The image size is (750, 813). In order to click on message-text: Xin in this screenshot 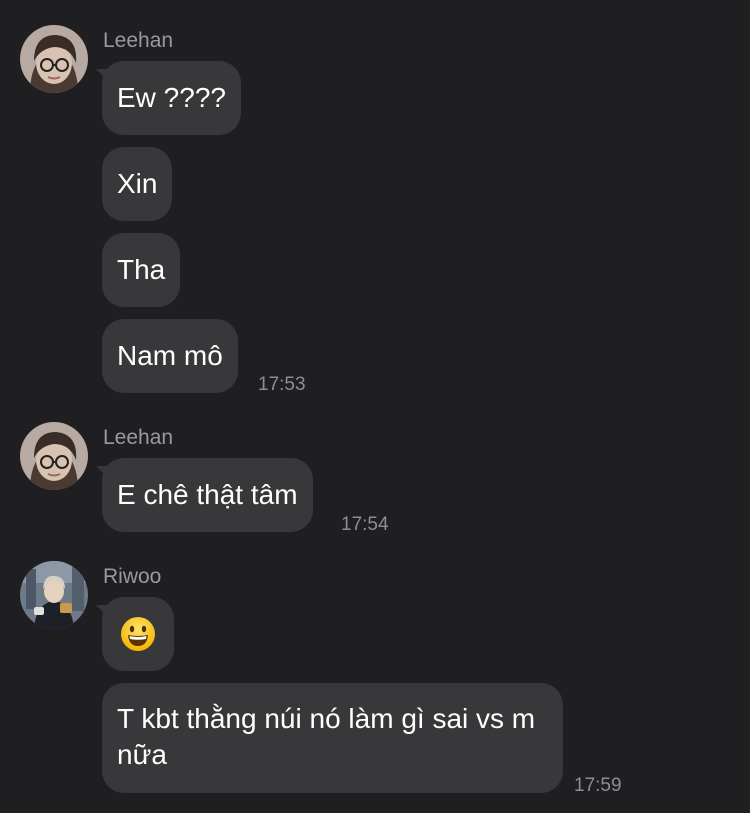, I will do `click(137, 183)`.